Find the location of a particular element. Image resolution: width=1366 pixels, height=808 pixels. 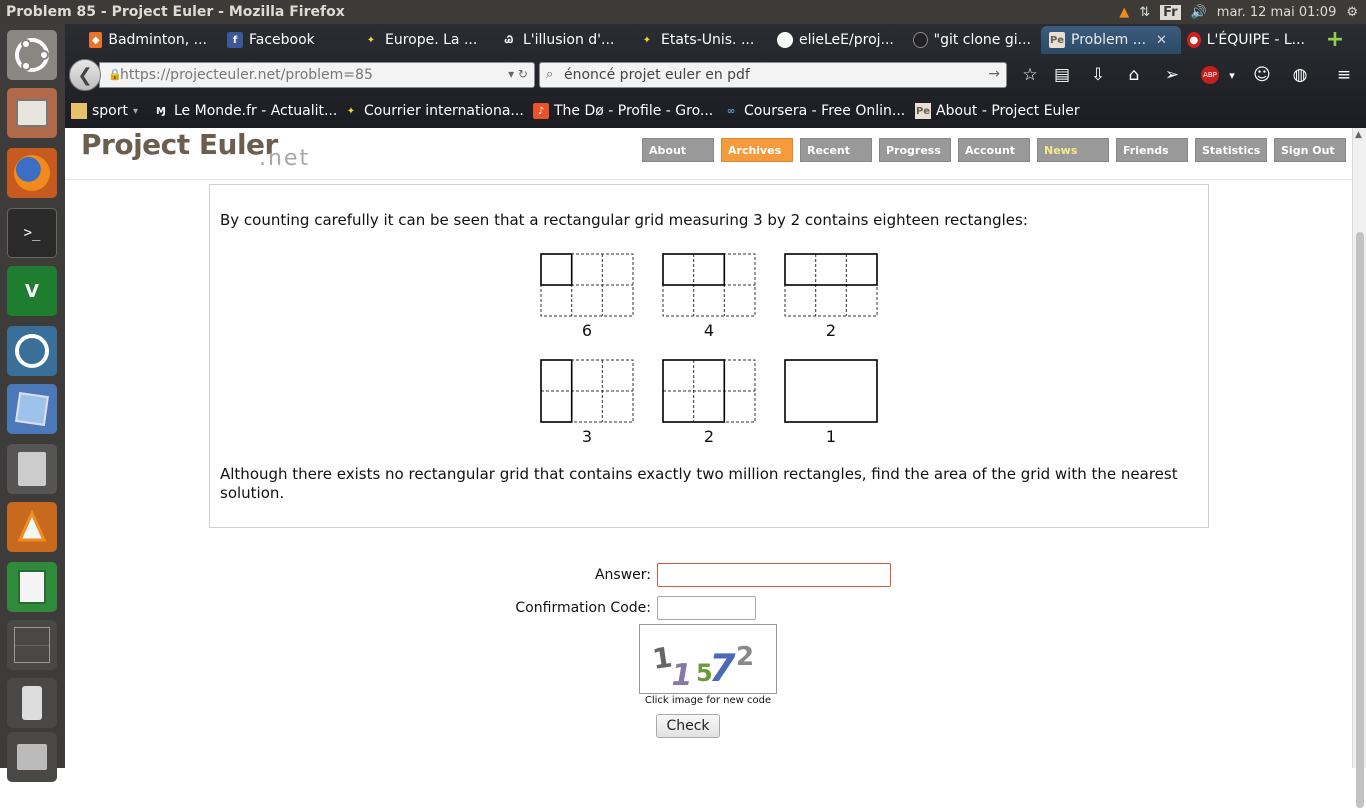

unity-launcher: >_ V is located at coordinates (32, 403).